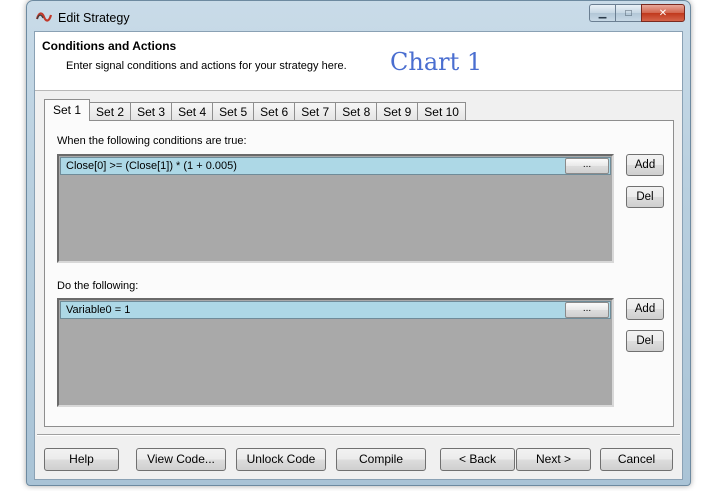 This screenshot has width=725, height=491. Describe the element at coordinates (67, 110) in the screenshot. I see `tab-set-1: Set 1` at that location.